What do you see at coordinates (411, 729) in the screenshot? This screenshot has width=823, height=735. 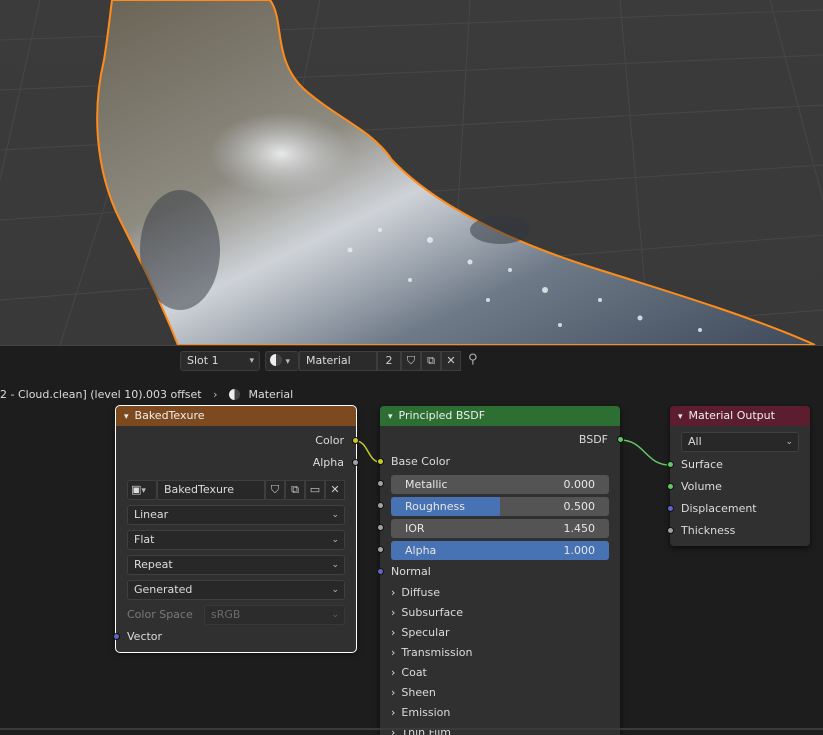 I see `editor-bottom-divider` at bounding box center [411, 729].